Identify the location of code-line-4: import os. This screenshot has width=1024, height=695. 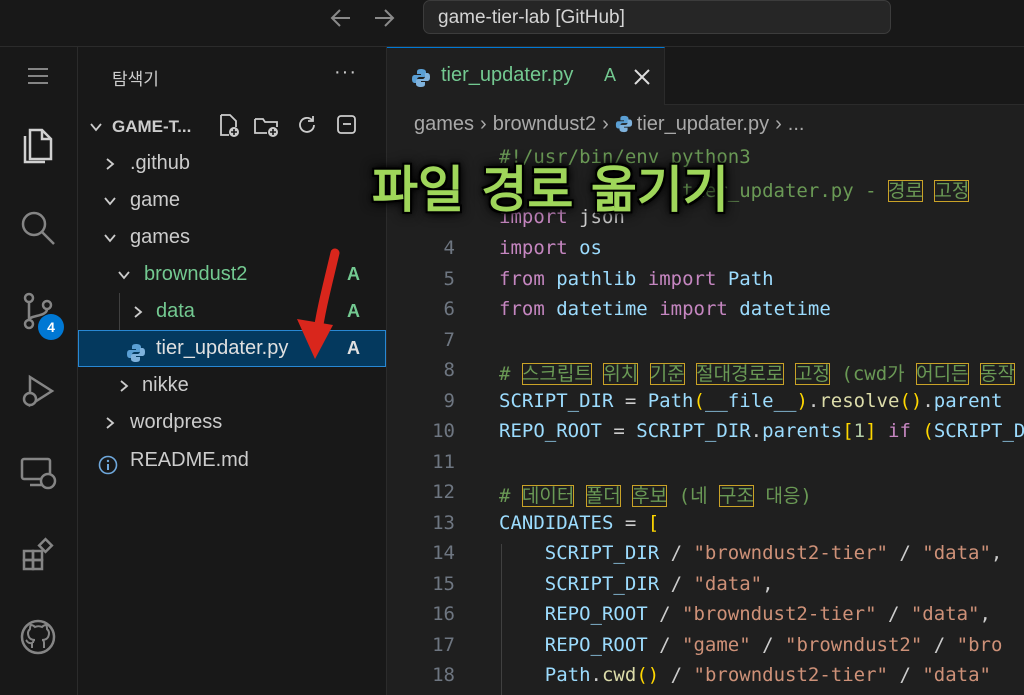
(550, 248).